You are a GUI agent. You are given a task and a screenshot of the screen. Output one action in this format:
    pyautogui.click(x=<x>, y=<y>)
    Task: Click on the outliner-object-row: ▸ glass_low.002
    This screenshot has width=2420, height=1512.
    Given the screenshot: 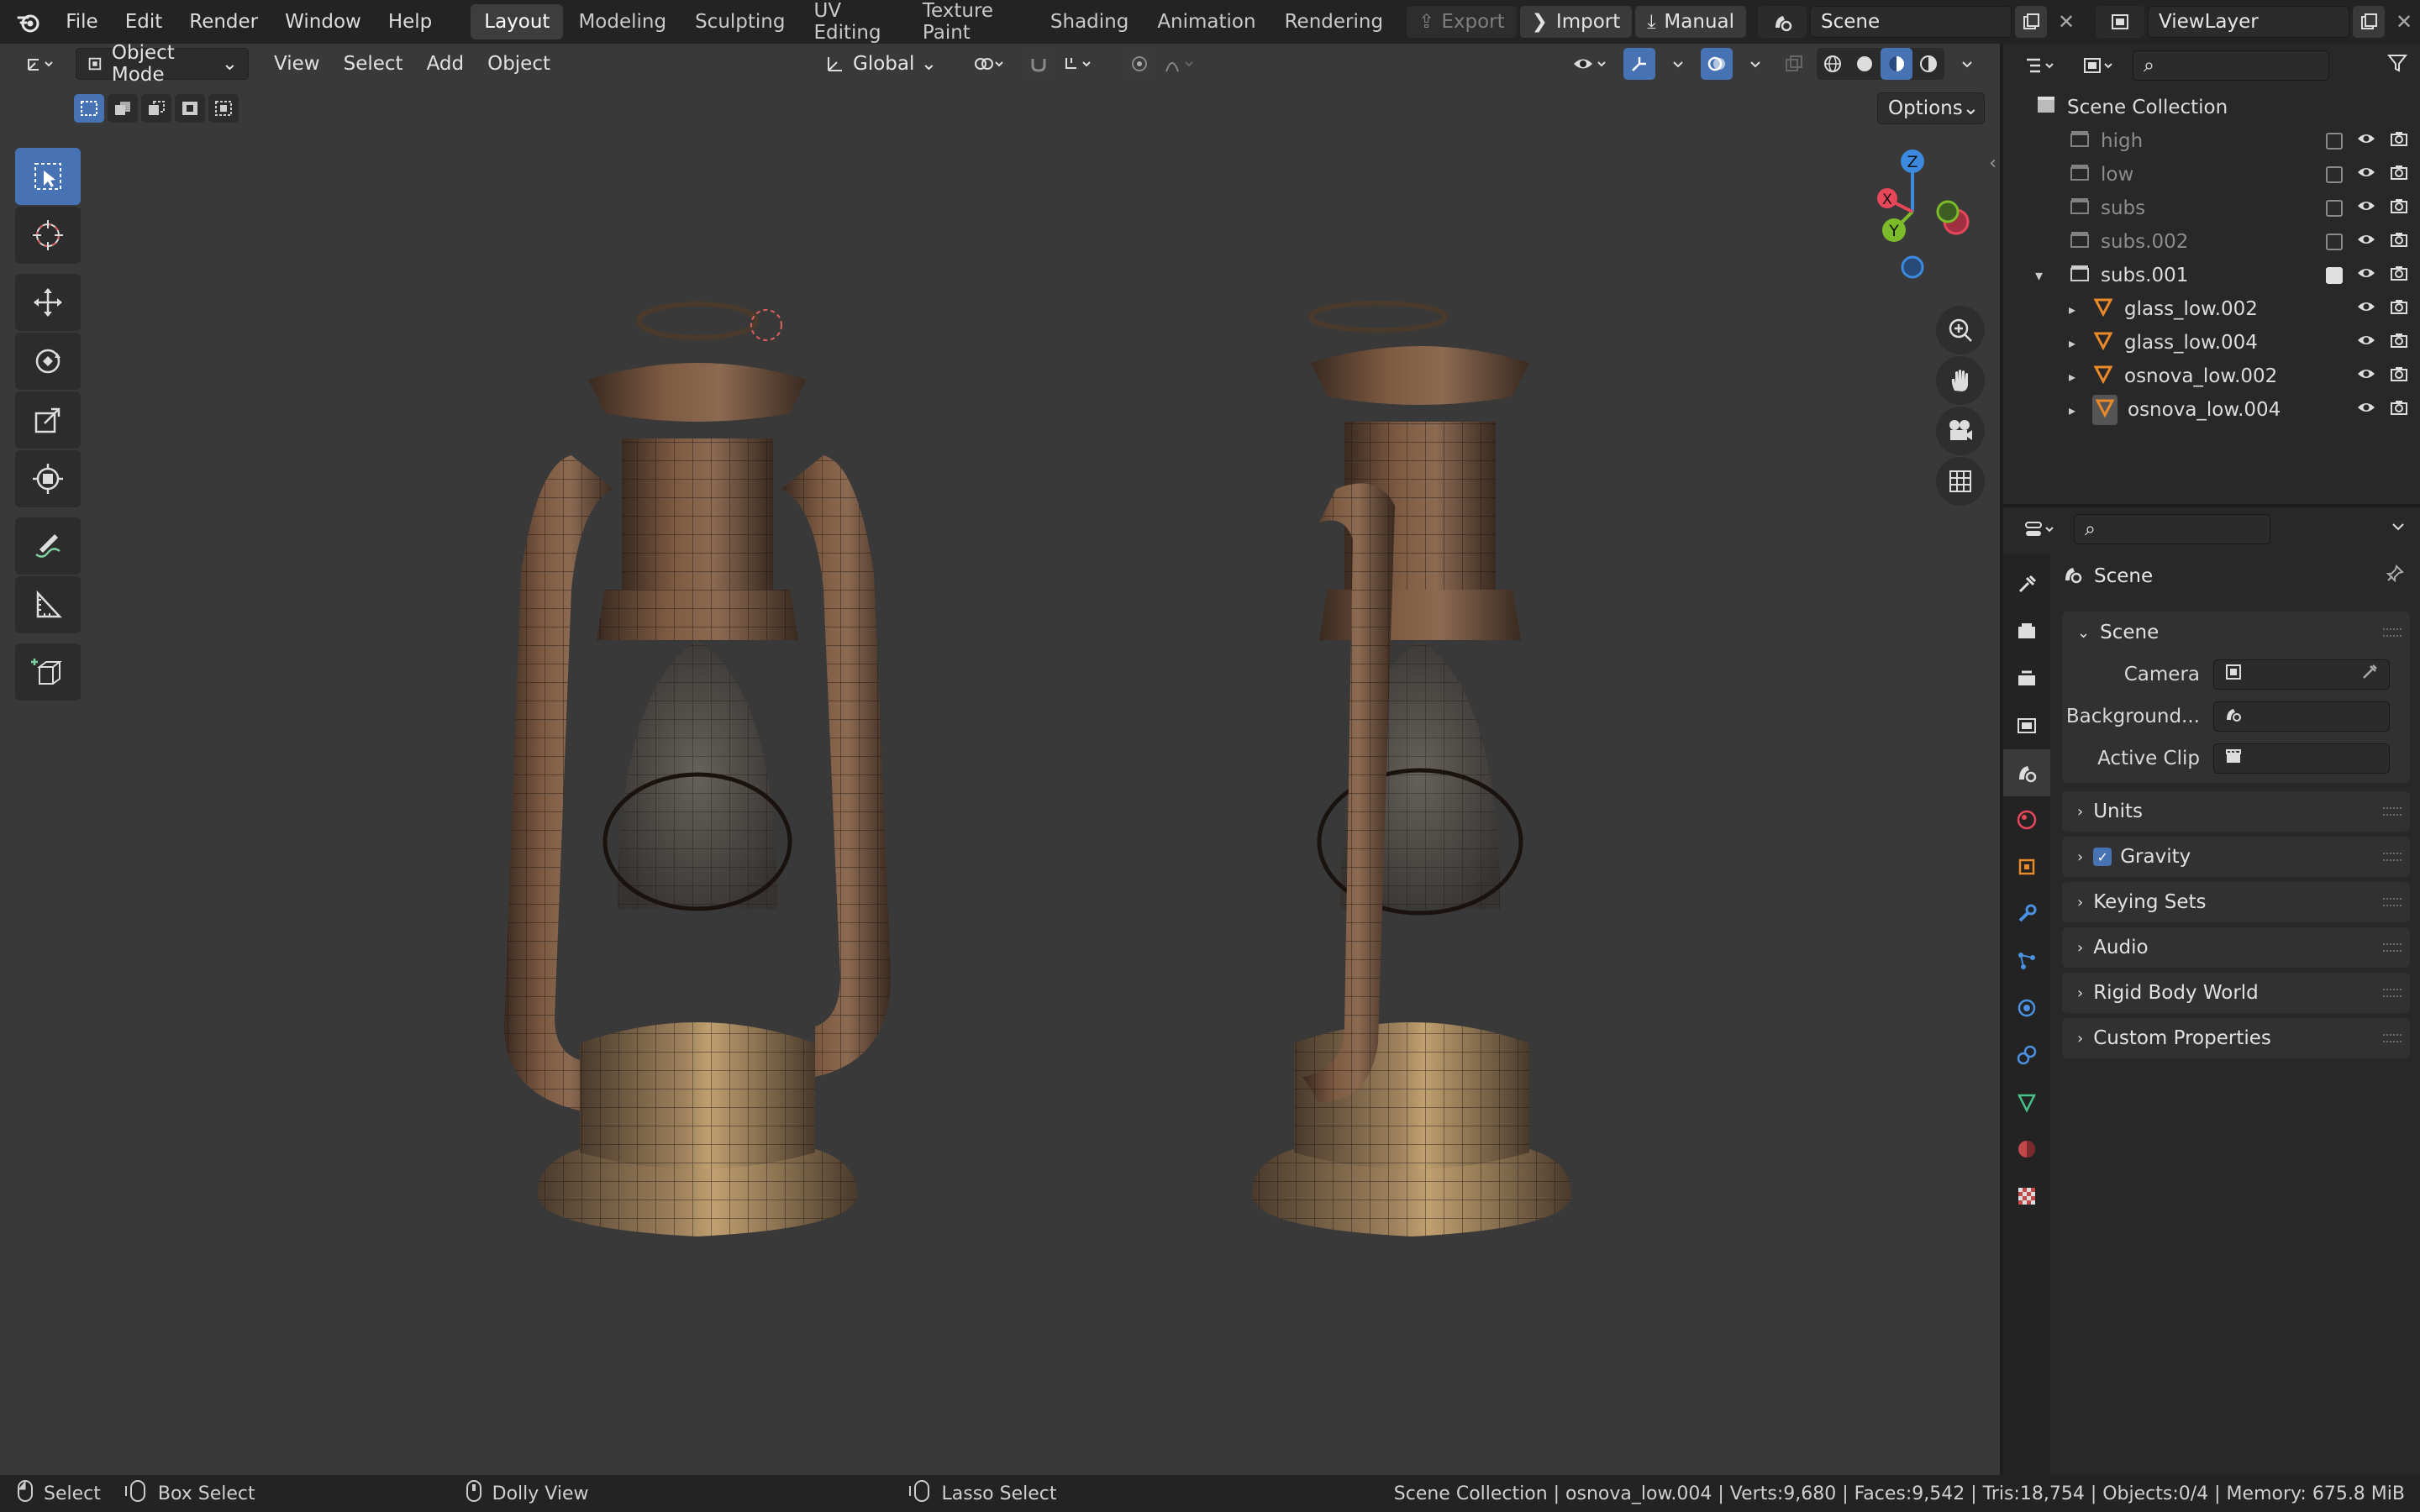 What is the action you would take?
    pyautogui.click(x=2211, y=309)
    